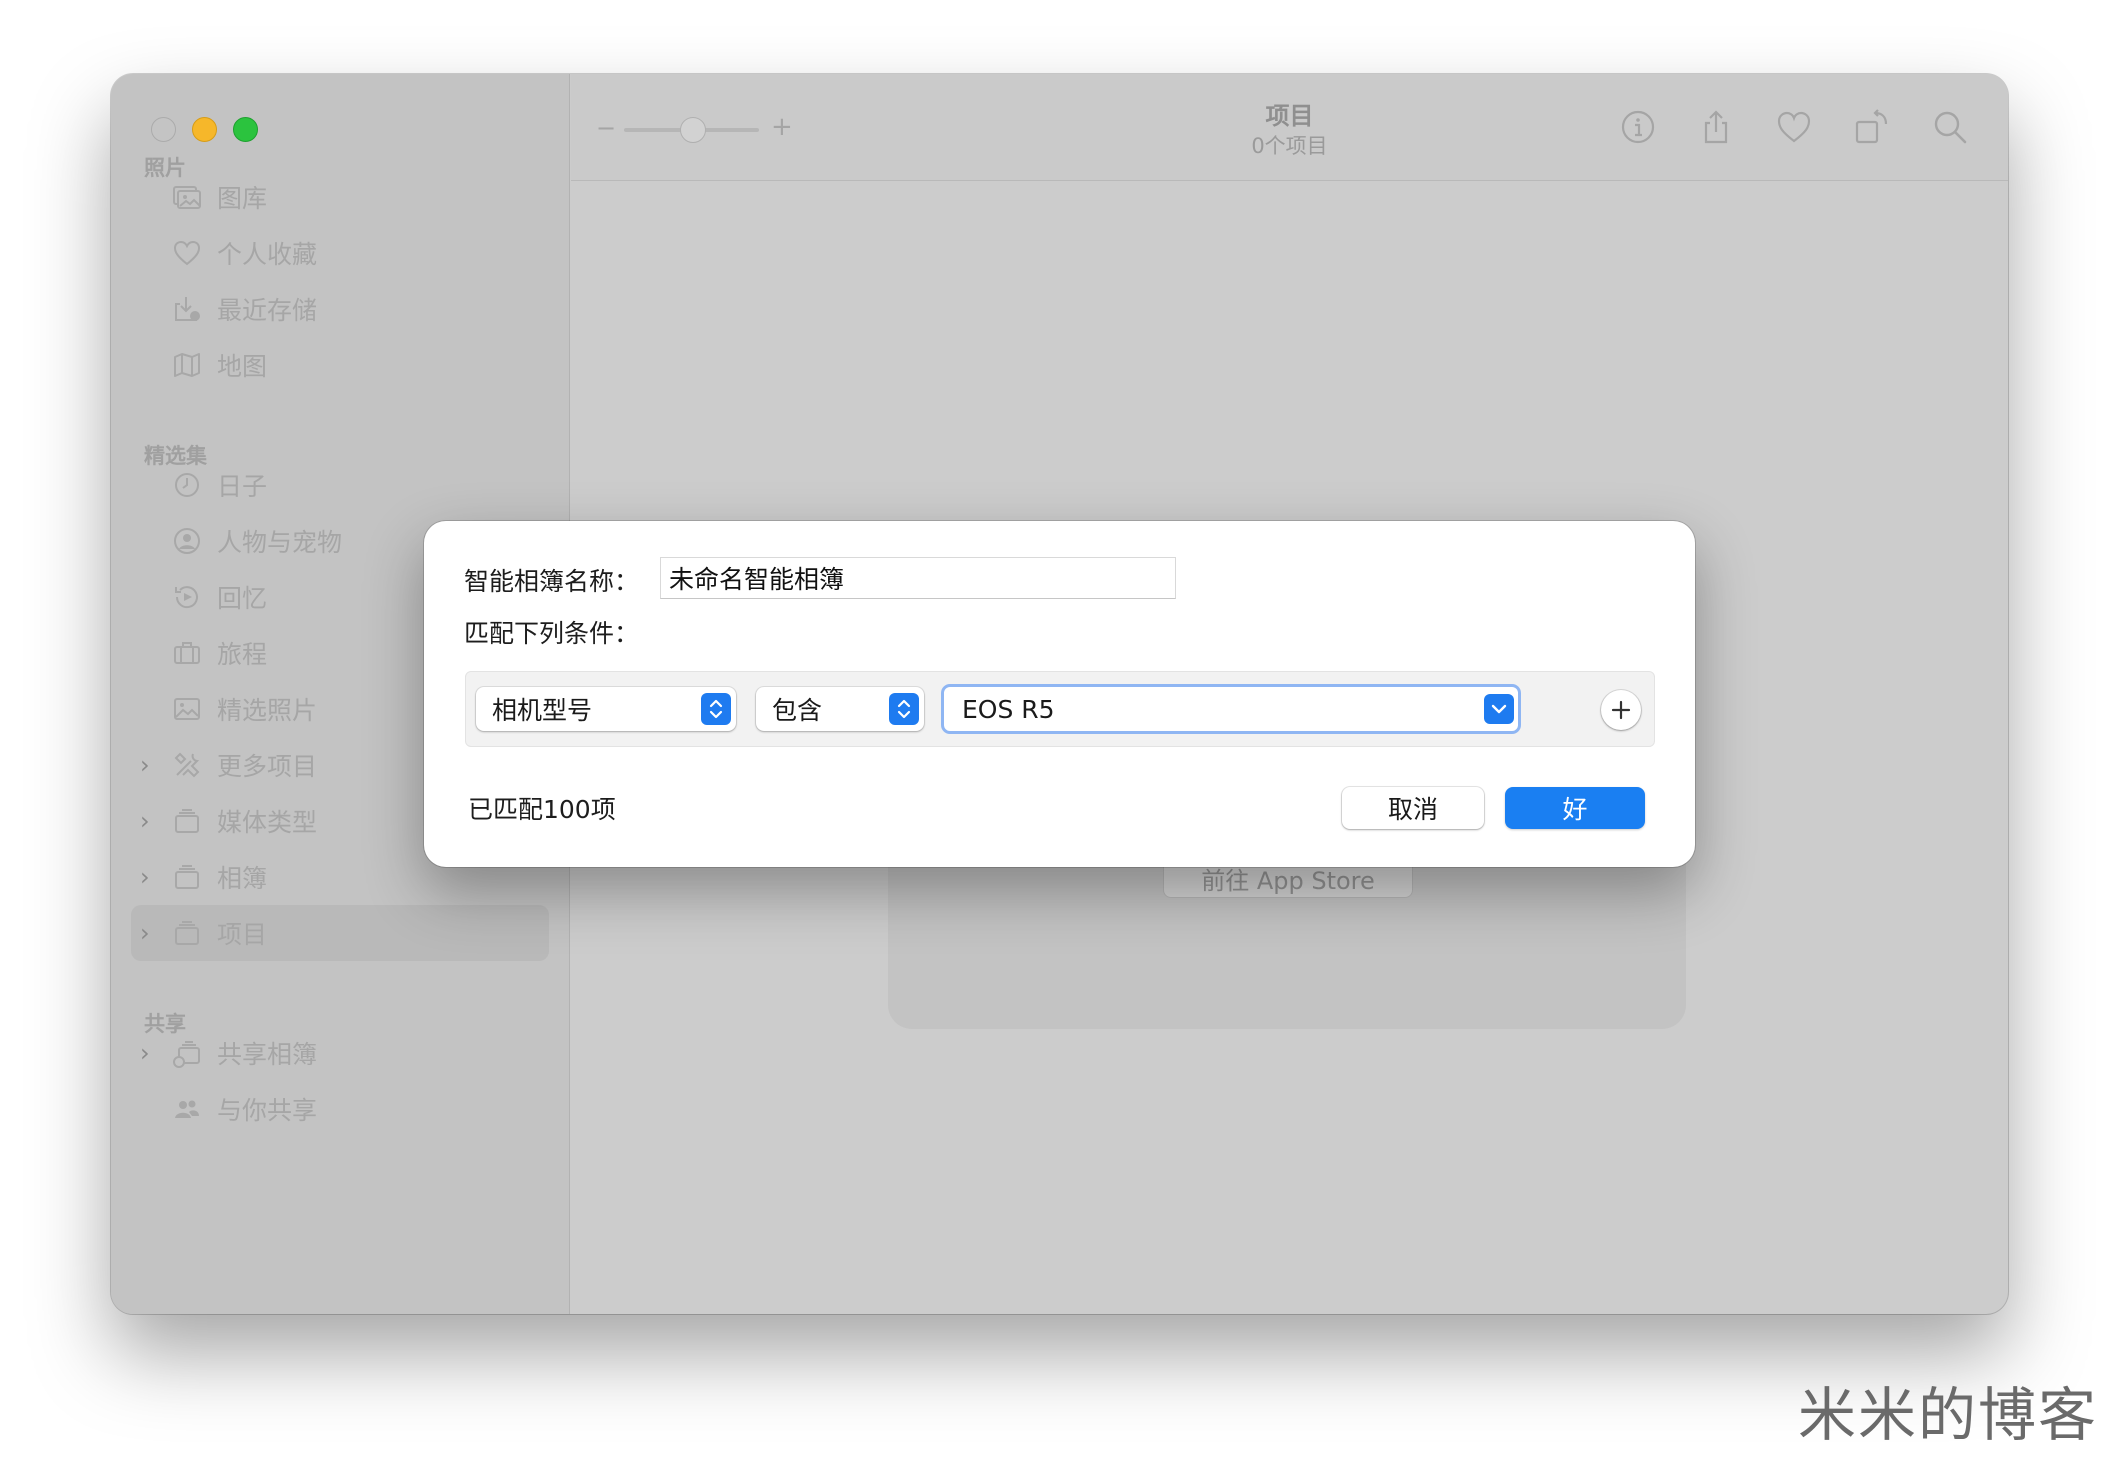 The height and width of the screenshot is (1462, 2114). What do you see at coordinates (1231, 709) in the screenshot?
I see `value-combobox: EOS R5` at bounding box center [1231, 709].